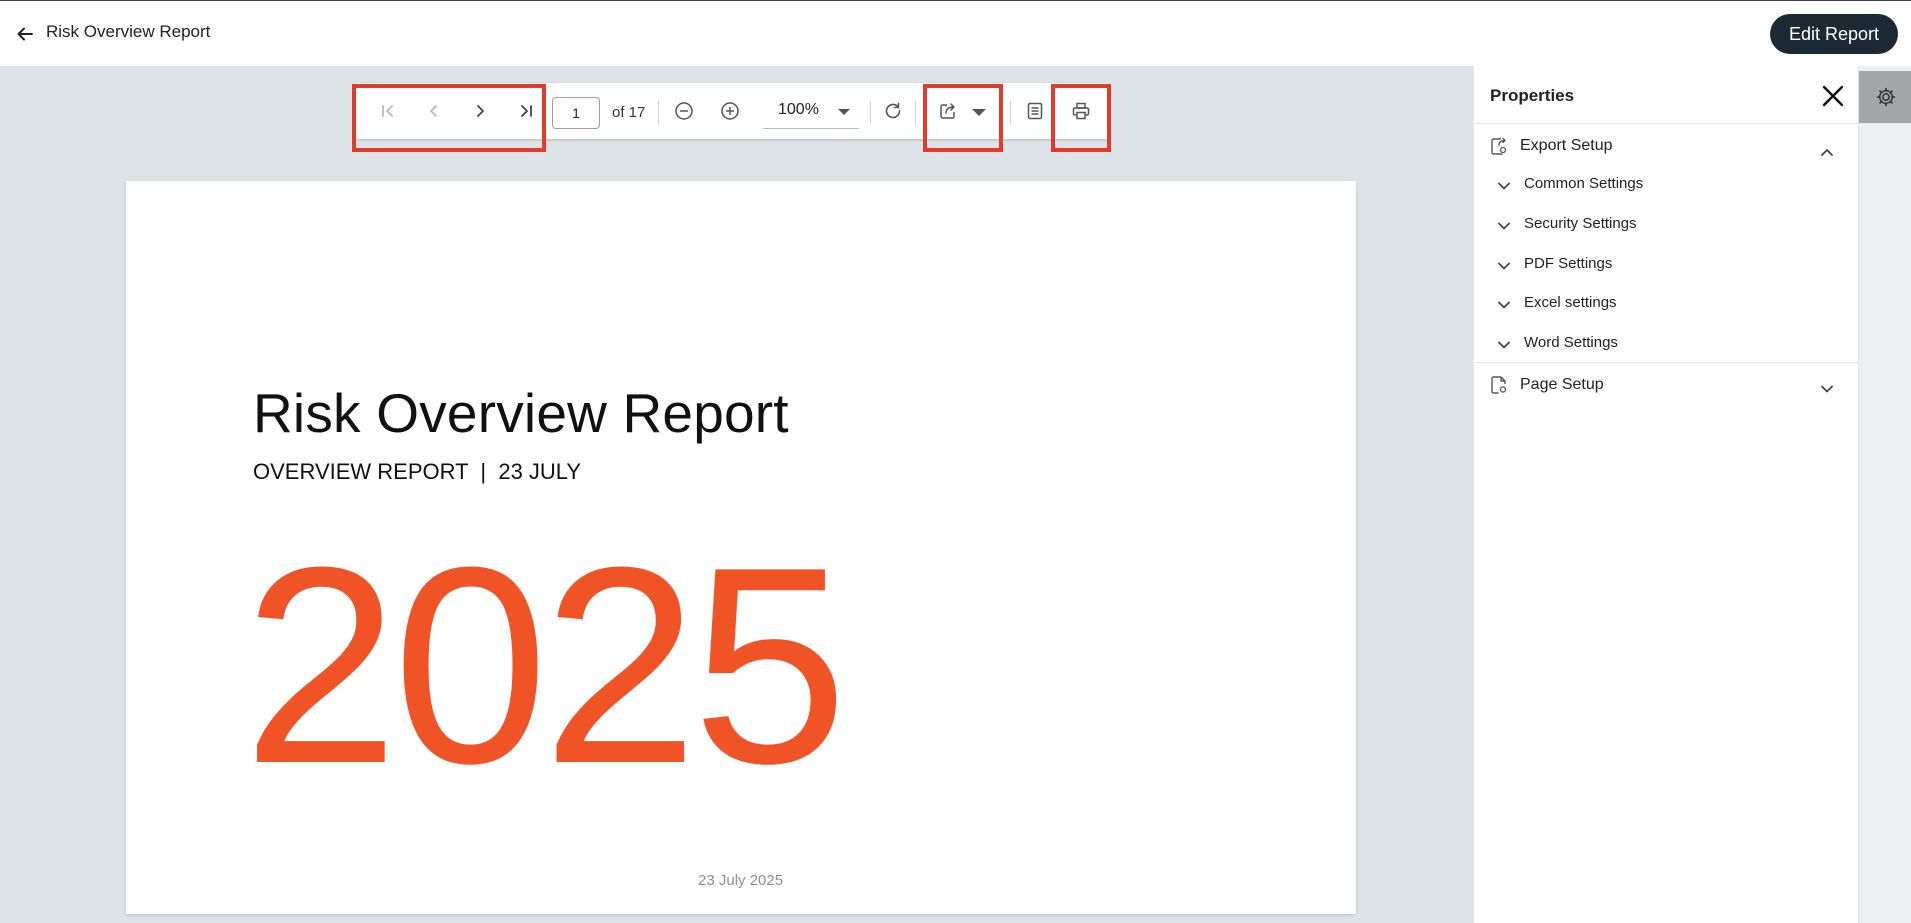 This screenshot has width=1911, height=923. I want to click on close-icon, so click(1833, 96).